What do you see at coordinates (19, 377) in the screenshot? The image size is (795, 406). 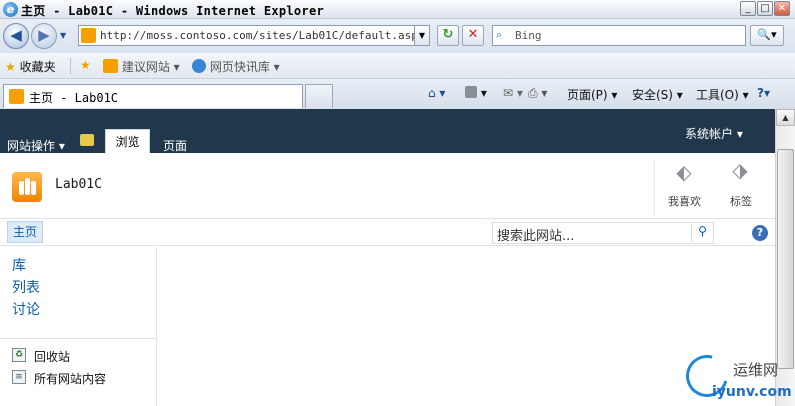 I see `all-site-content-icon: ≡` at bounding box center [19, 377].